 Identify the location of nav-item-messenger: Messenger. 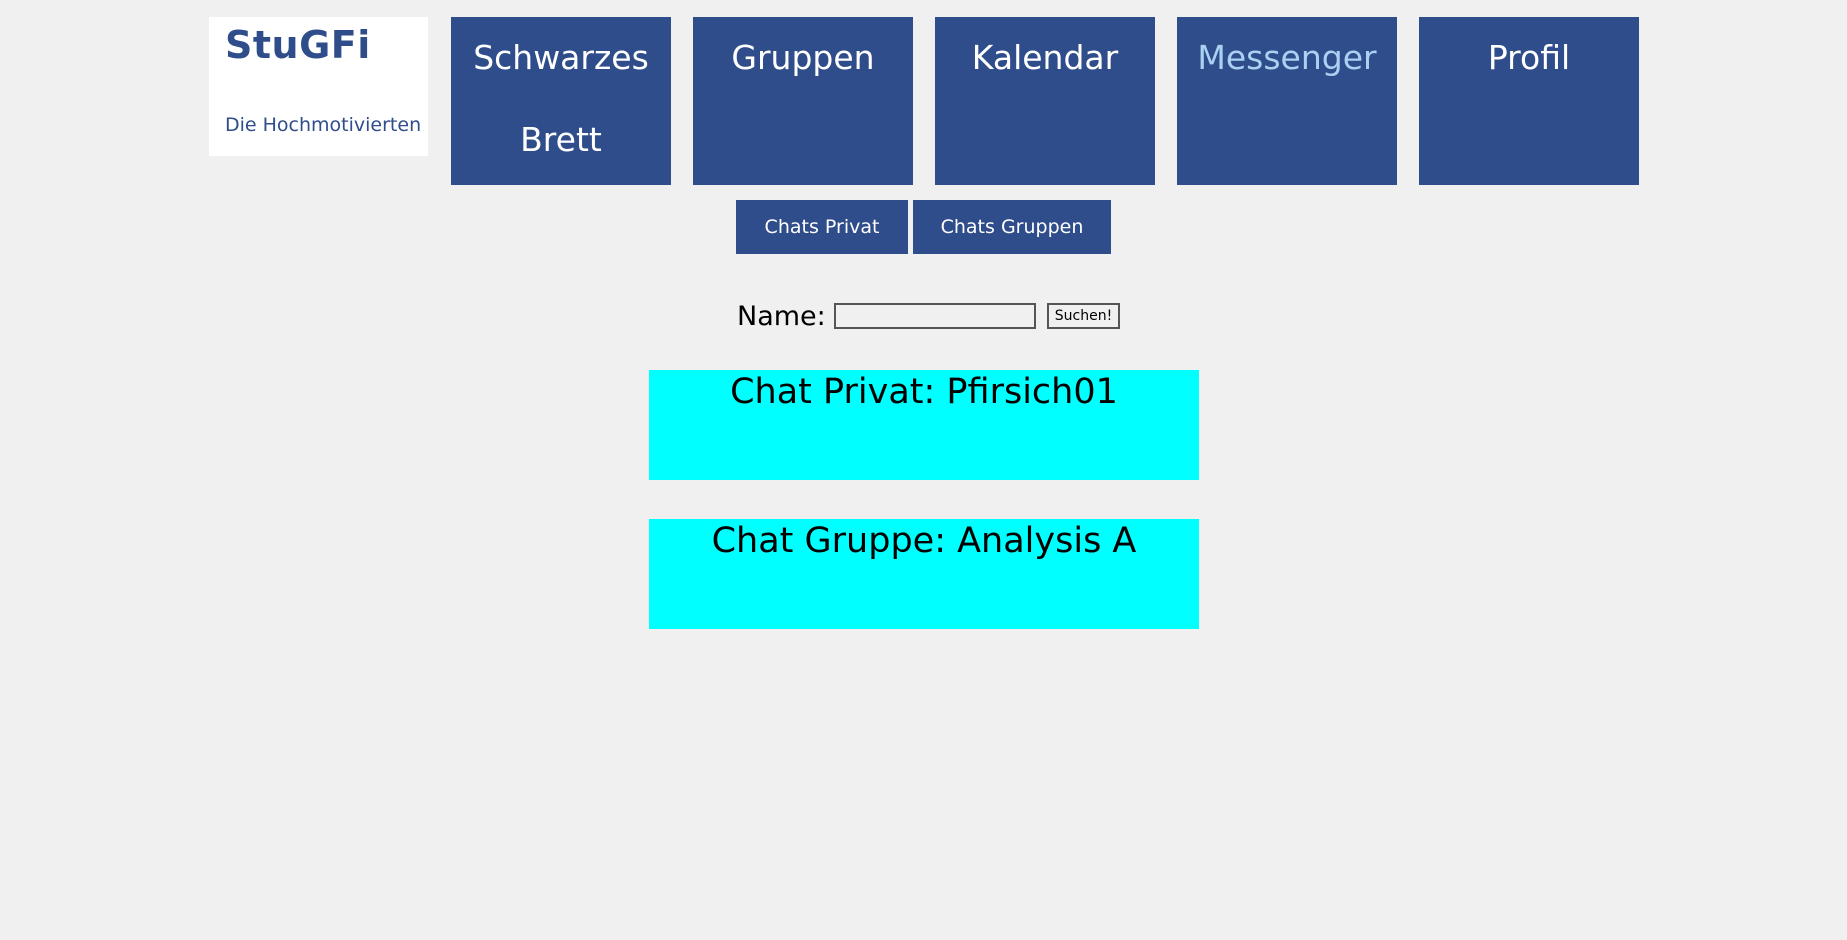
(1287, 101).